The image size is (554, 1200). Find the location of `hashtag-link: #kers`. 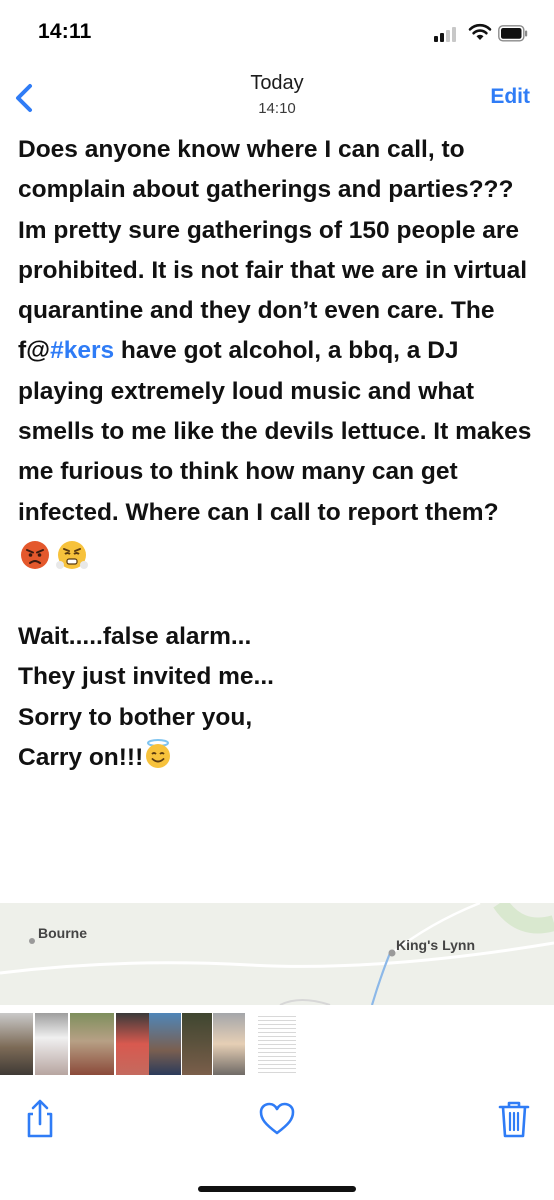

hashtag-link: #kers is located at coordinates (82, 350).